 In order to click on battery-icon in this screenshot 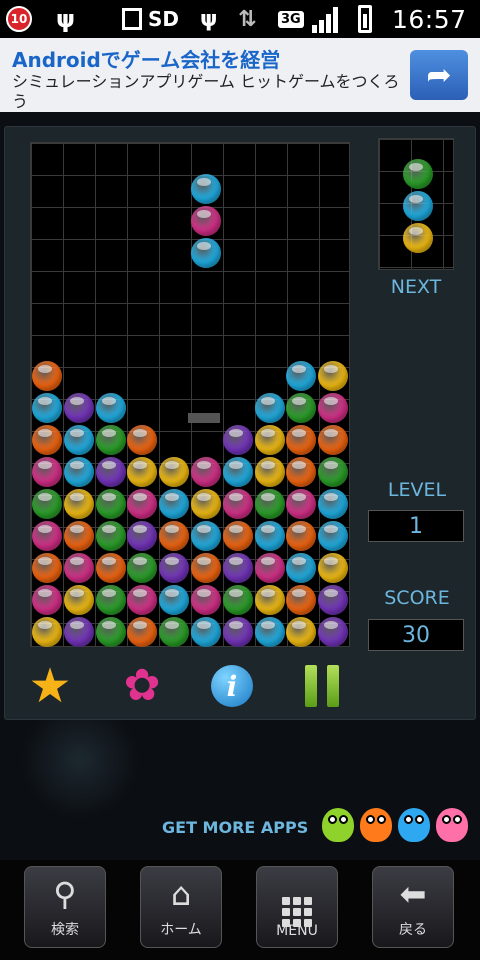, I will do `click(365, 19)`.